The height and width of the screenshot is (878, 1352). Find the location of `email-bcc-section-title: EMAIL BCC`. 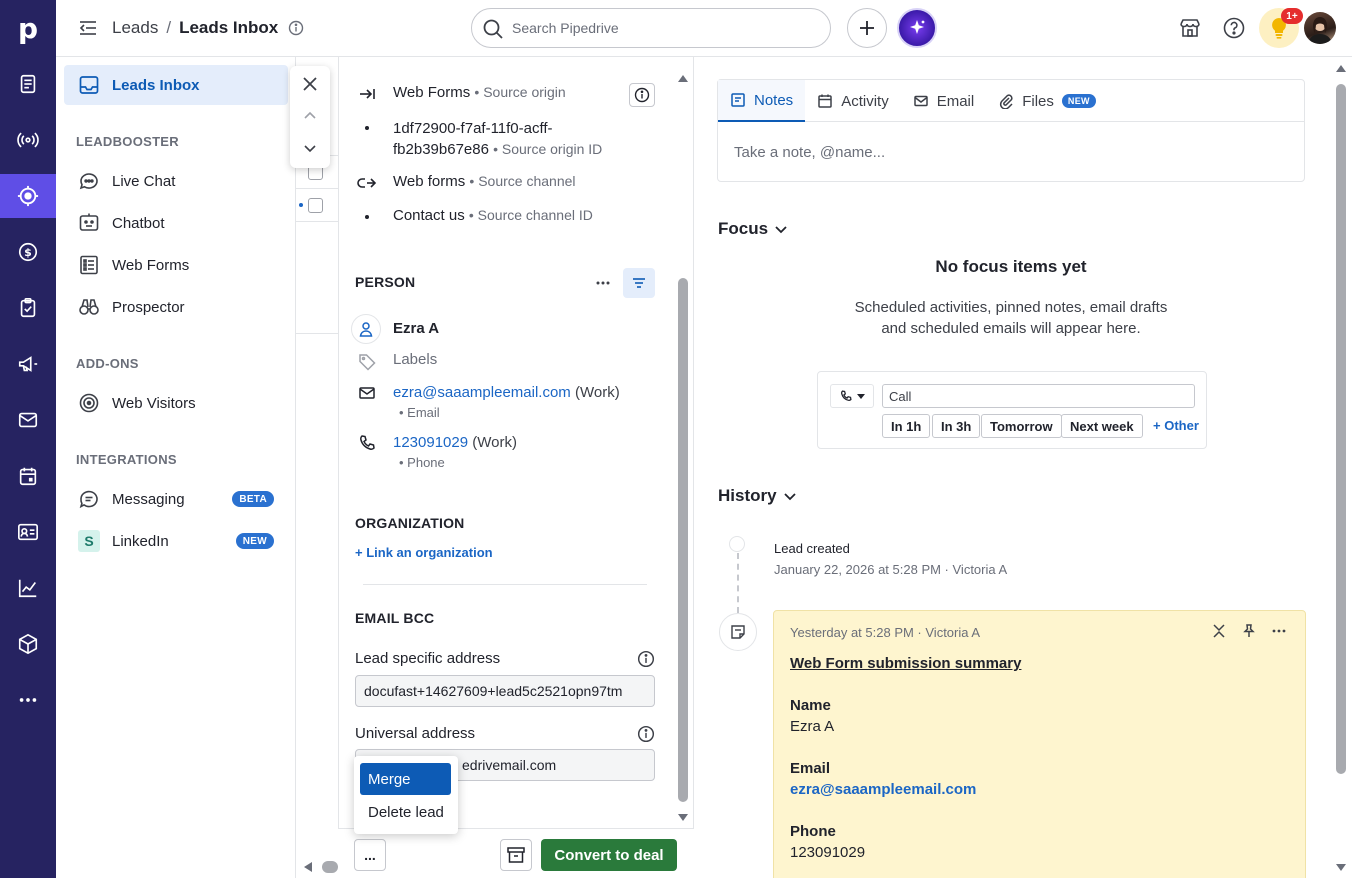

email-bcc-section-title: EMAIL BCC is located at coordinates (395, 618).